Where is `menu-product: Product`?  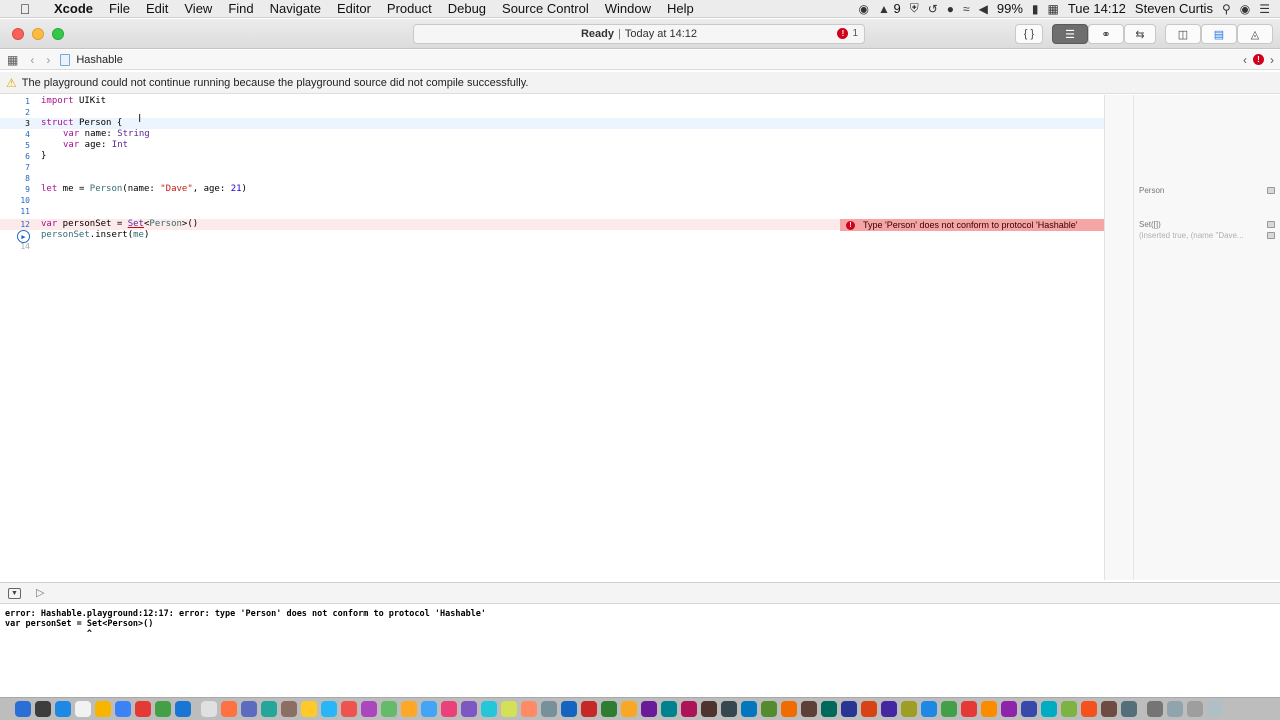
menu-product: Product is located at coordinates (409, 9).